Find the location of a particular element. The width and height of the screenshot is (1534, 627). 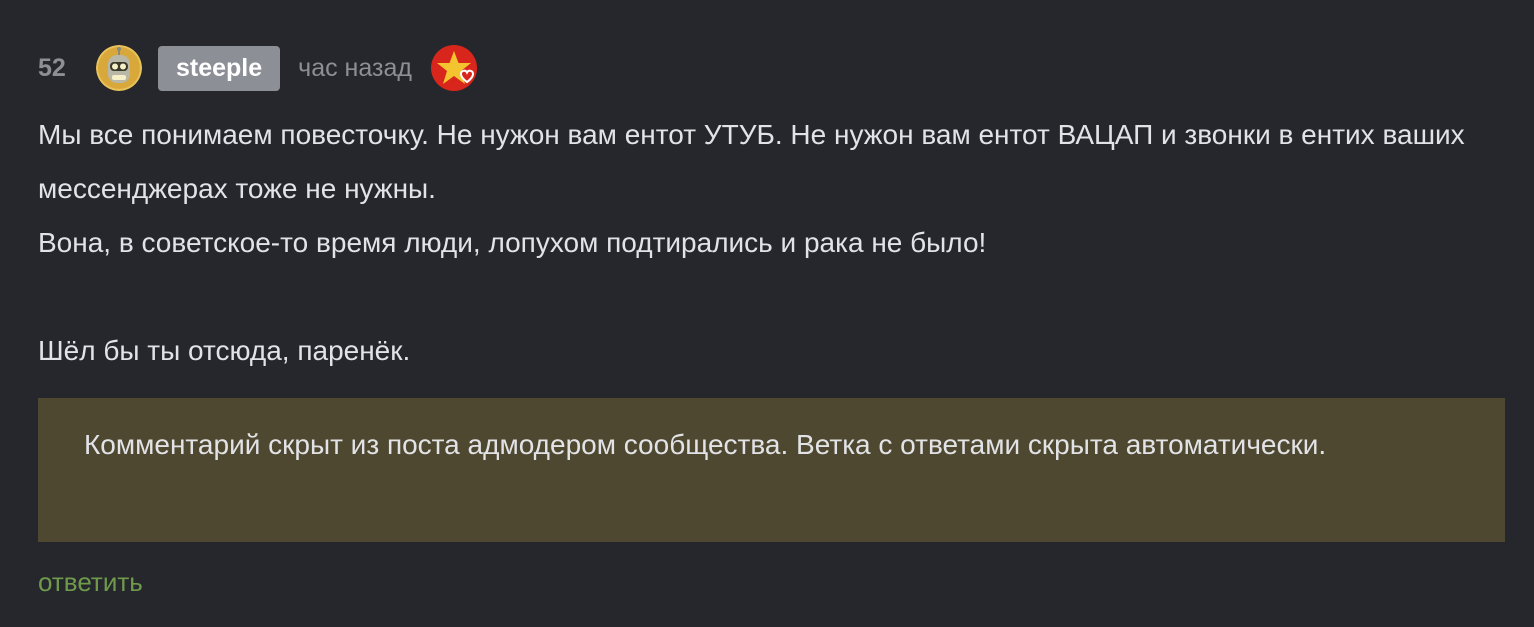

username-badge: steeple is located at coordinates (219, 68).